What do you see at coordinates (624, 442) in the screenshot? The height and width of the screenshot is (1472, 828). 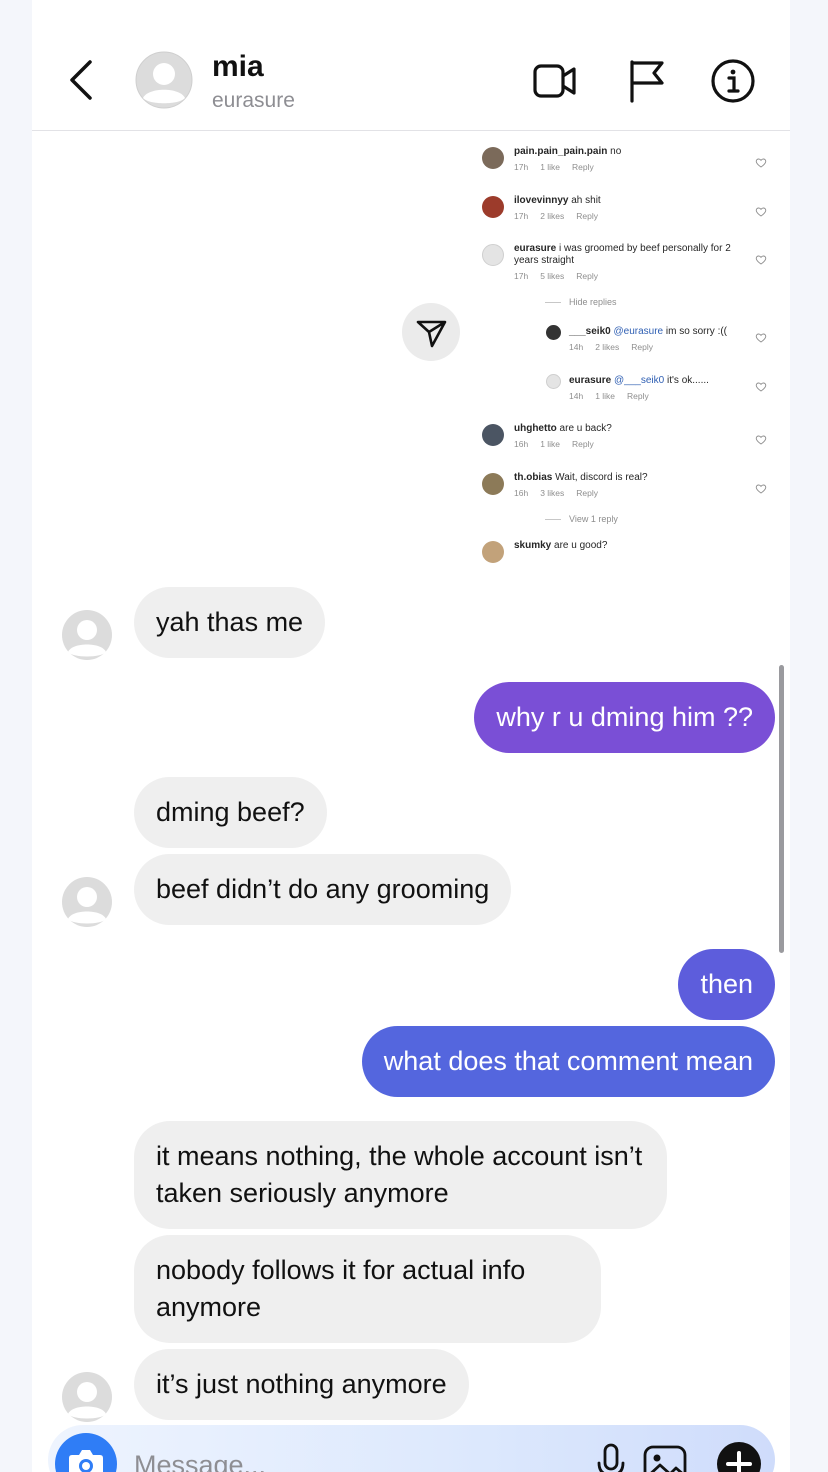 I see `comment-item: uhghetto are u back? 16h 1 like Reply` at bounding box center [624, 442].